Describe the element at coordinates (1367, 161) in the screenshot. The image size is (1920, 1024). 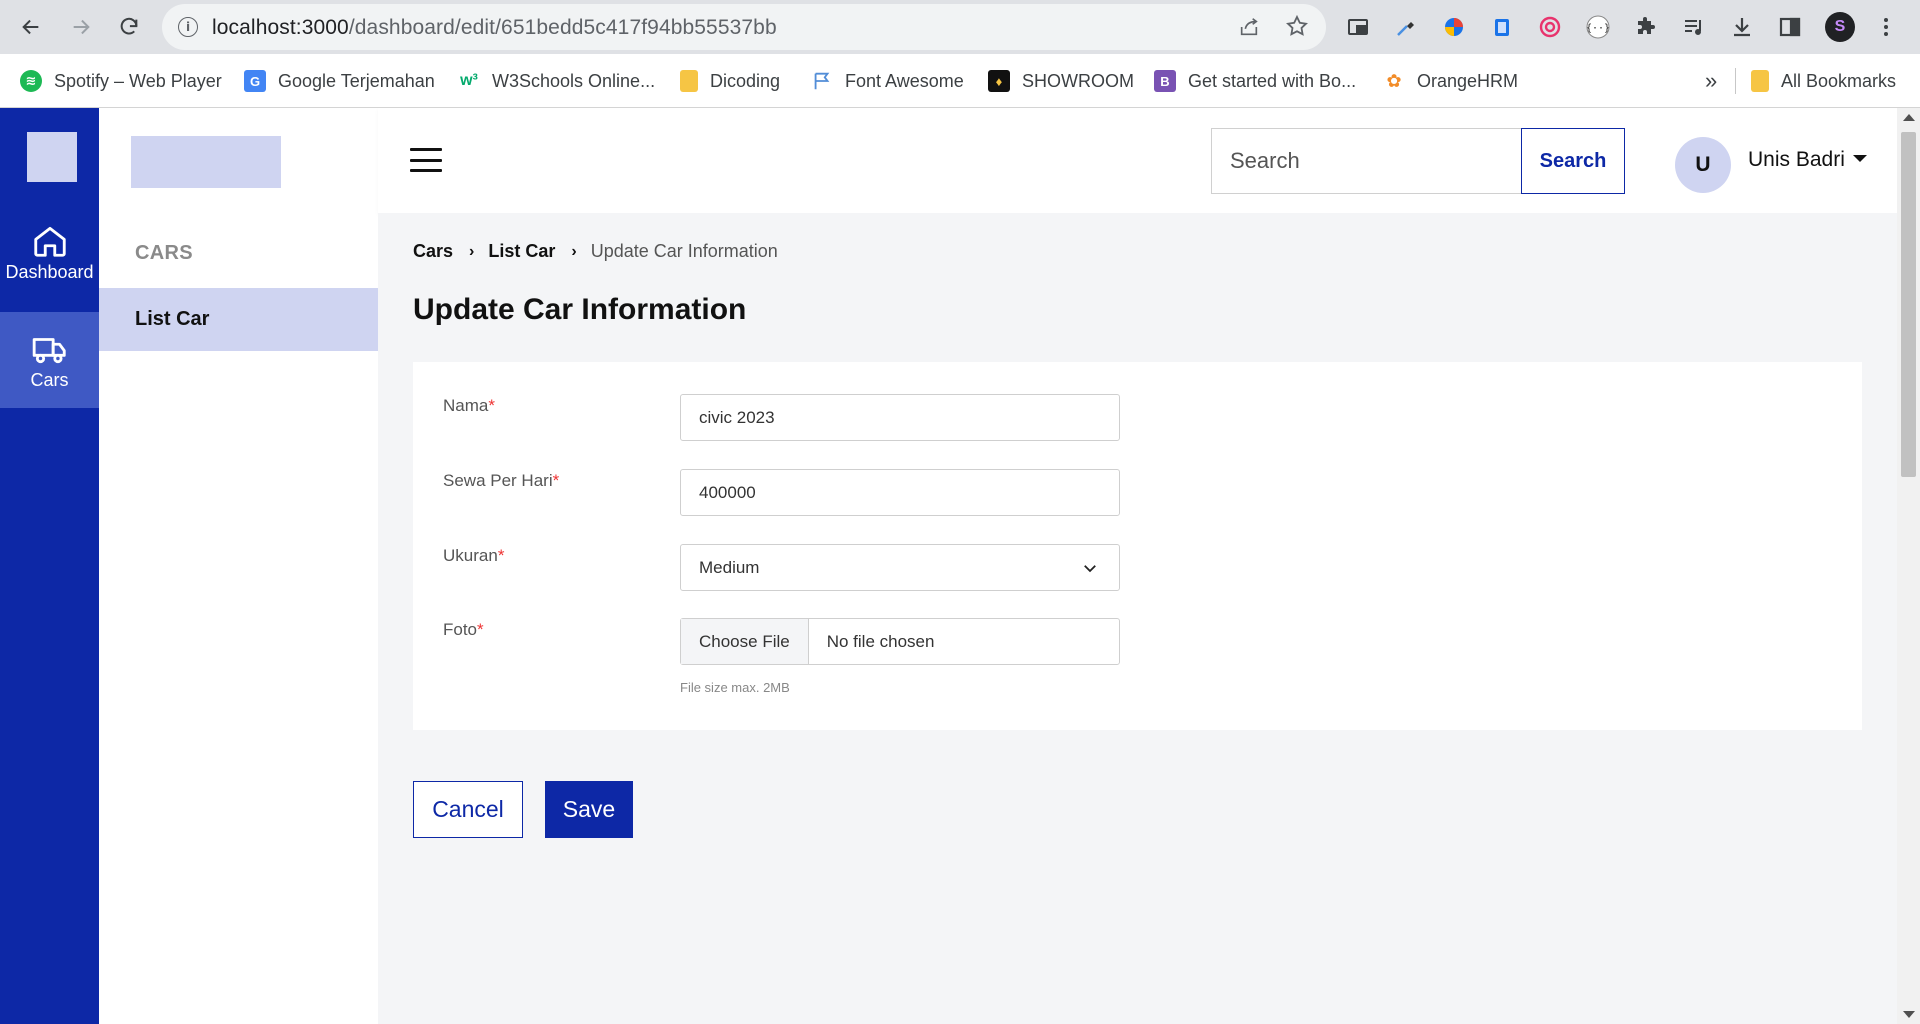
I see `search-input` at that location.